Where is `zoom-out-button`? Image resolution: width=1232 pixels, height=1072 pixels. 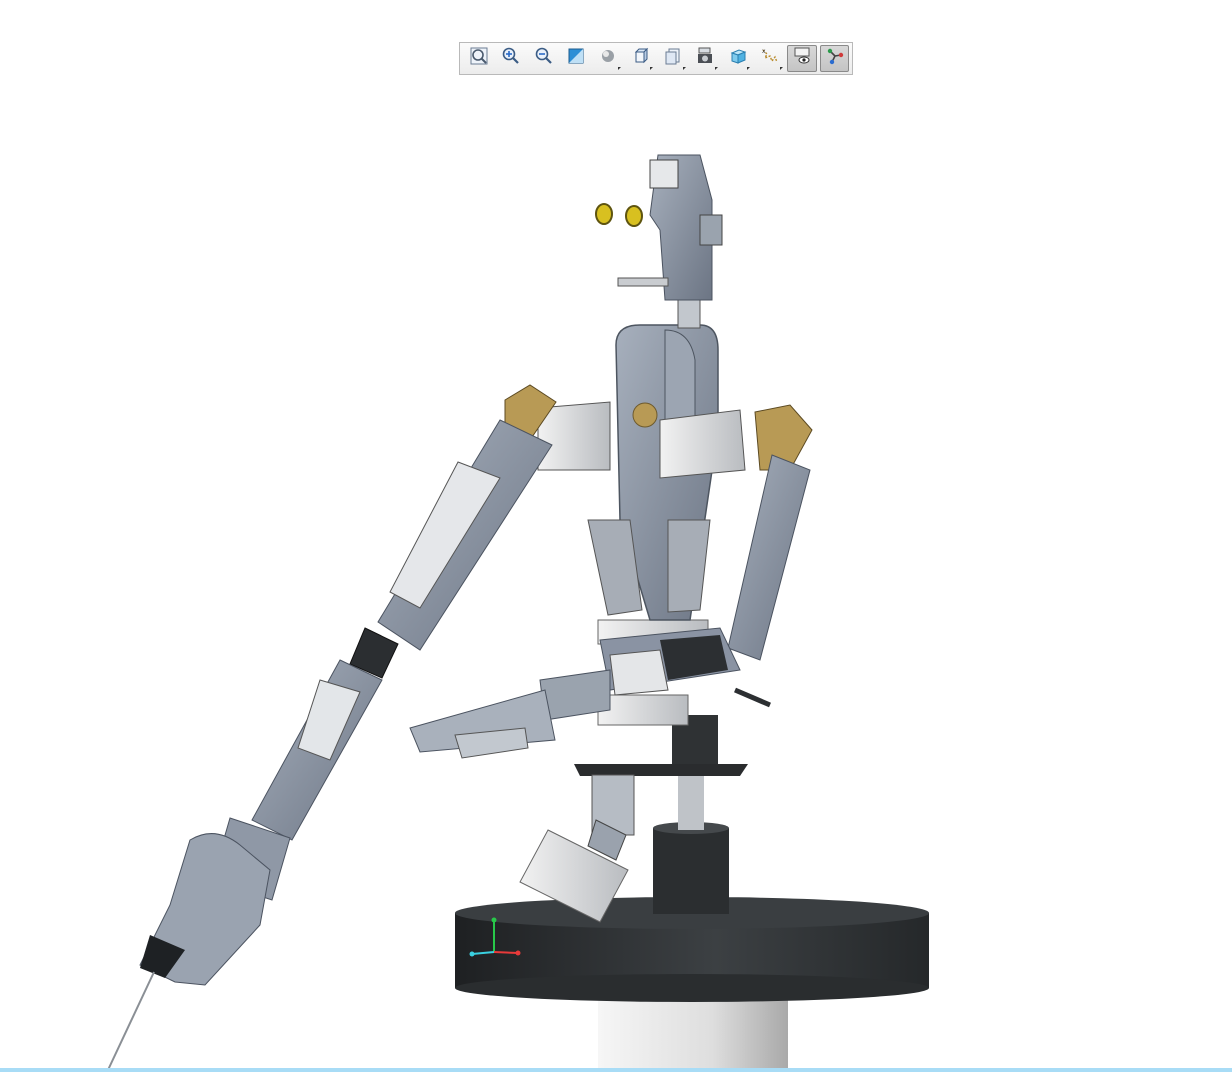 zoom-out-button is located at coordinates (544, 58).